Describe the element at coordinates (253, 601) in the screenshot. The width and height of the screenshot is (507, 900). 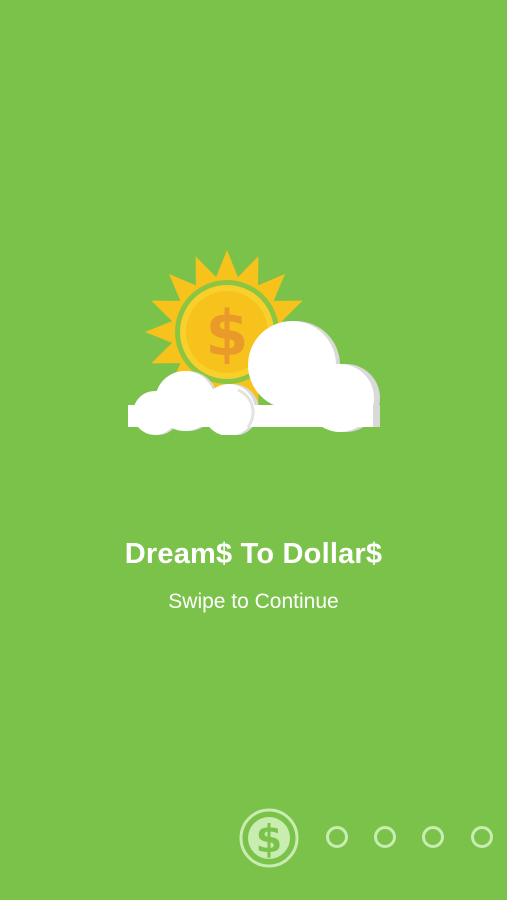
I see `swipe-hint: Swipe to Continue` at that location.